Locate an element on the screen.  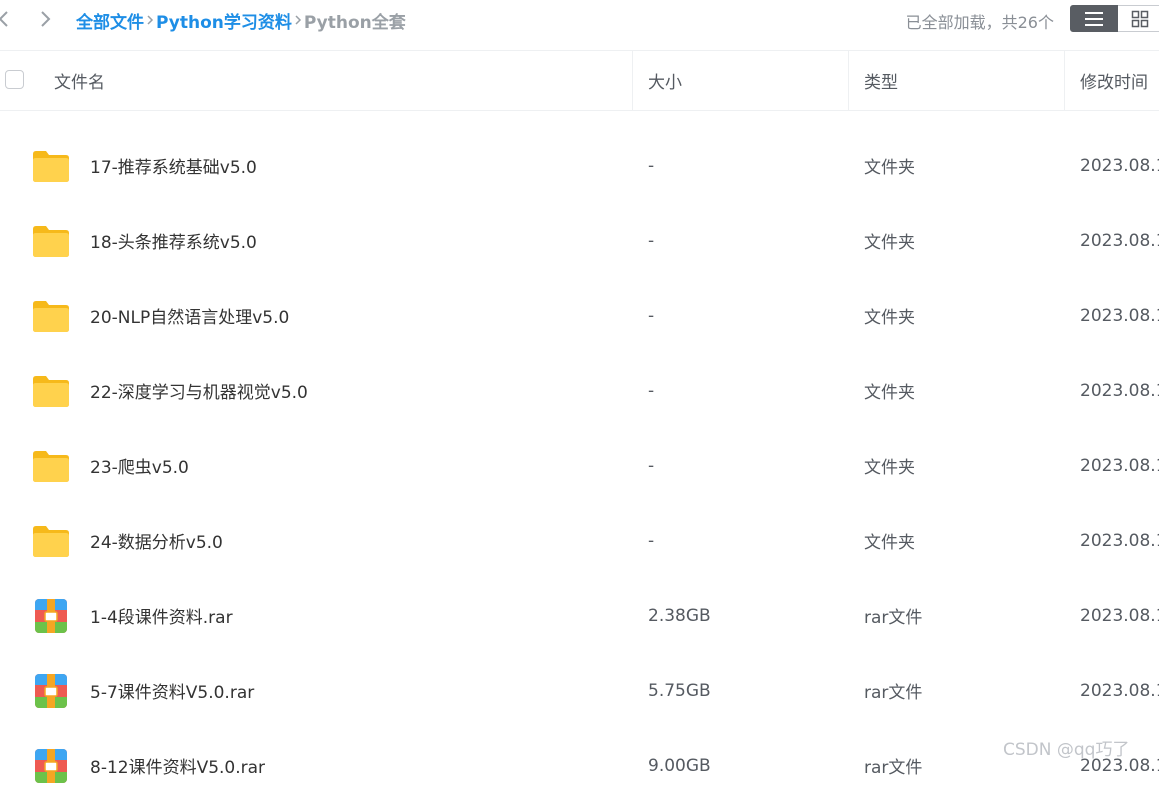
list-view-icon is located at coordinates (1094, 18).